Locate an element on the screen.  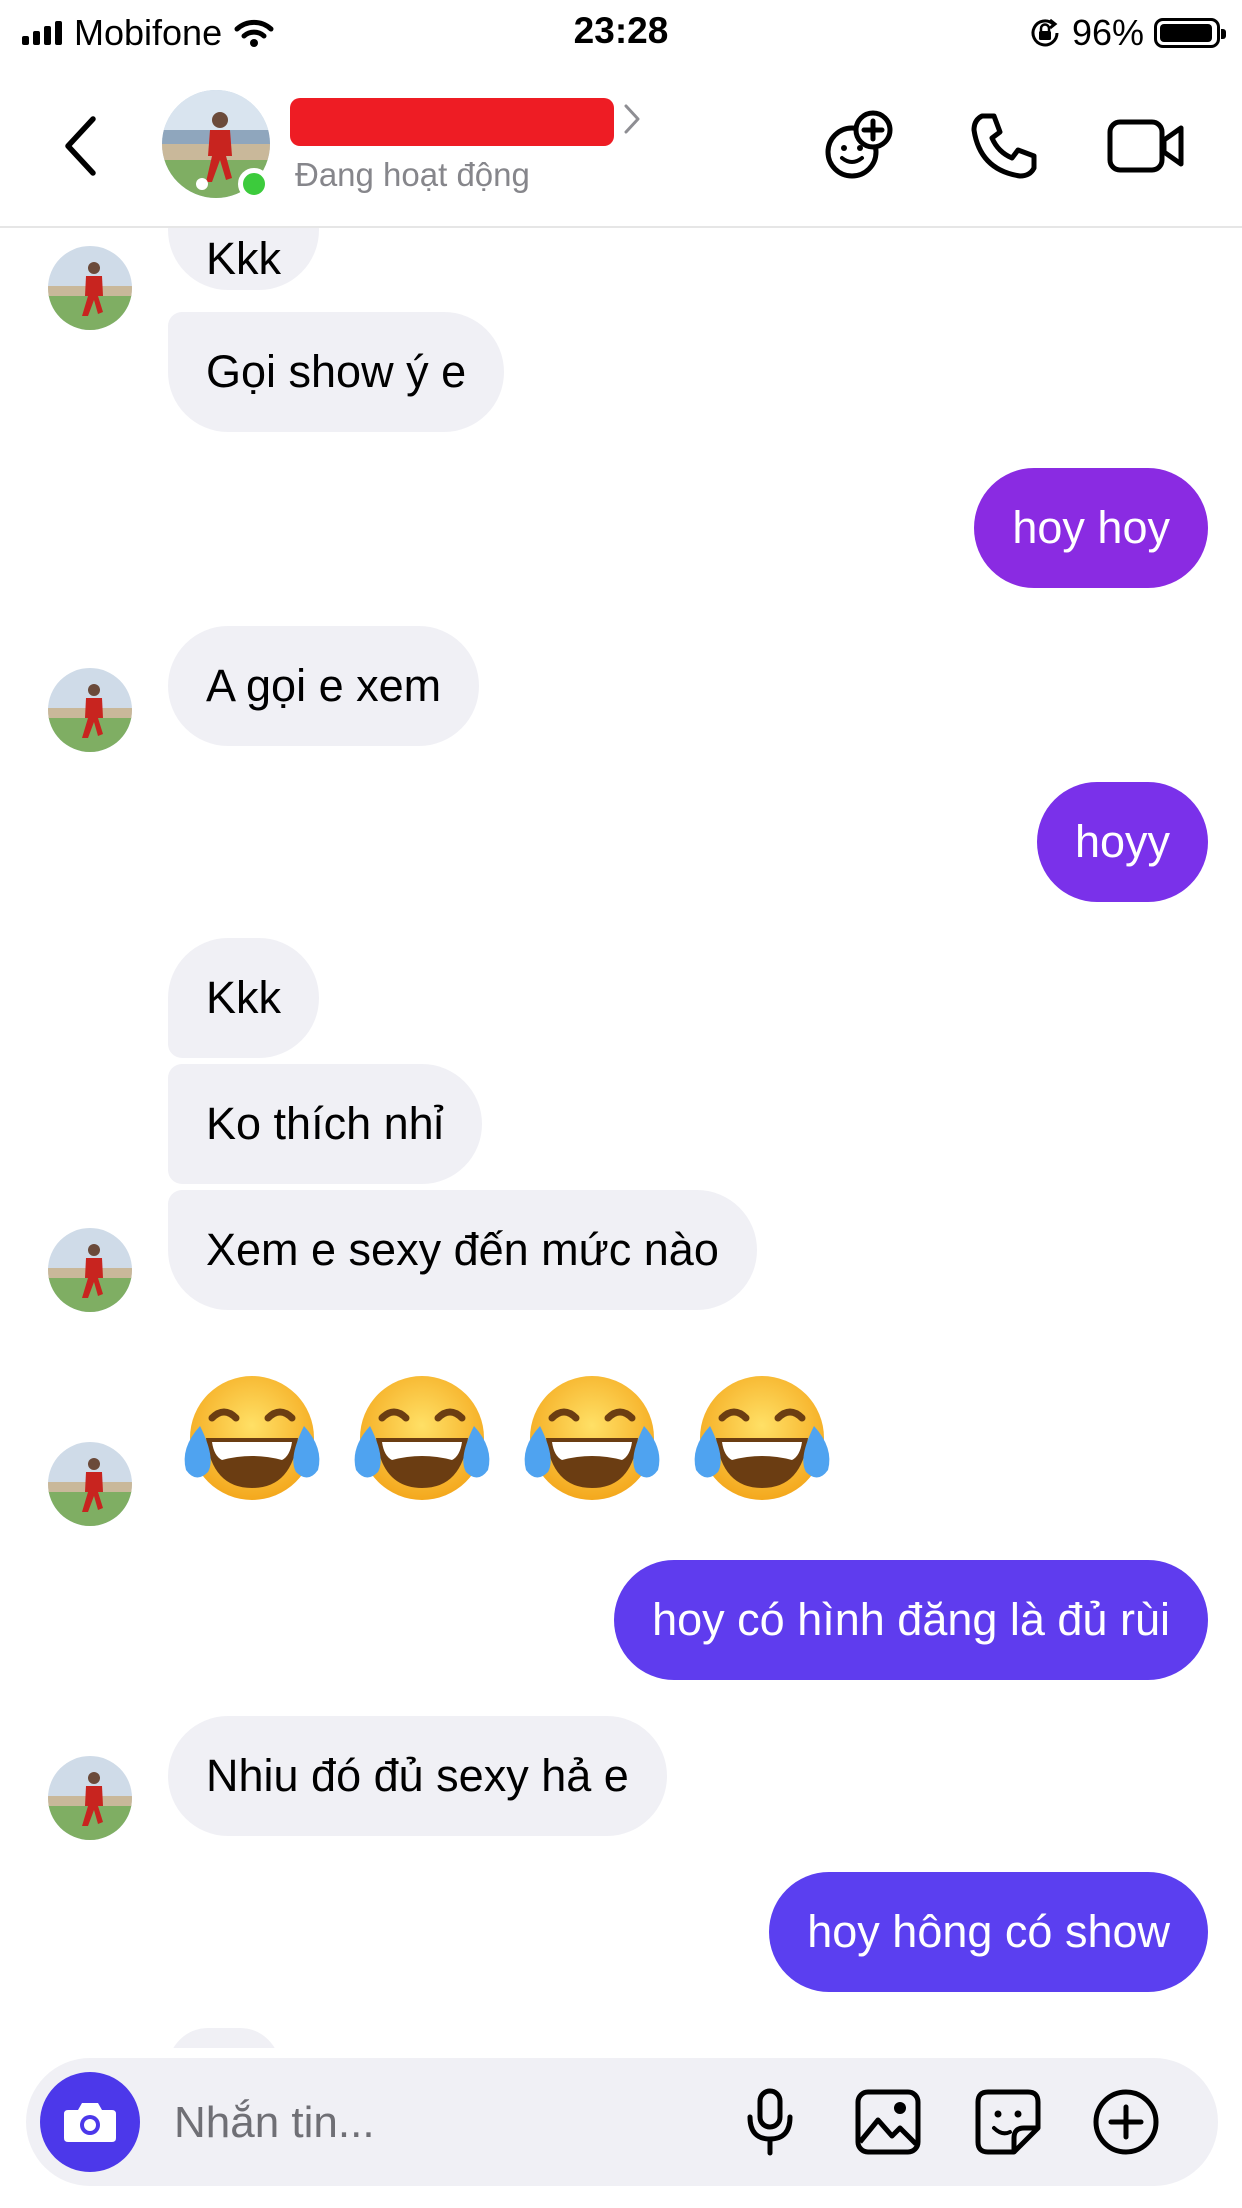
message-bubble-outgoing: hoyy is located at coordinates (1122, 842).